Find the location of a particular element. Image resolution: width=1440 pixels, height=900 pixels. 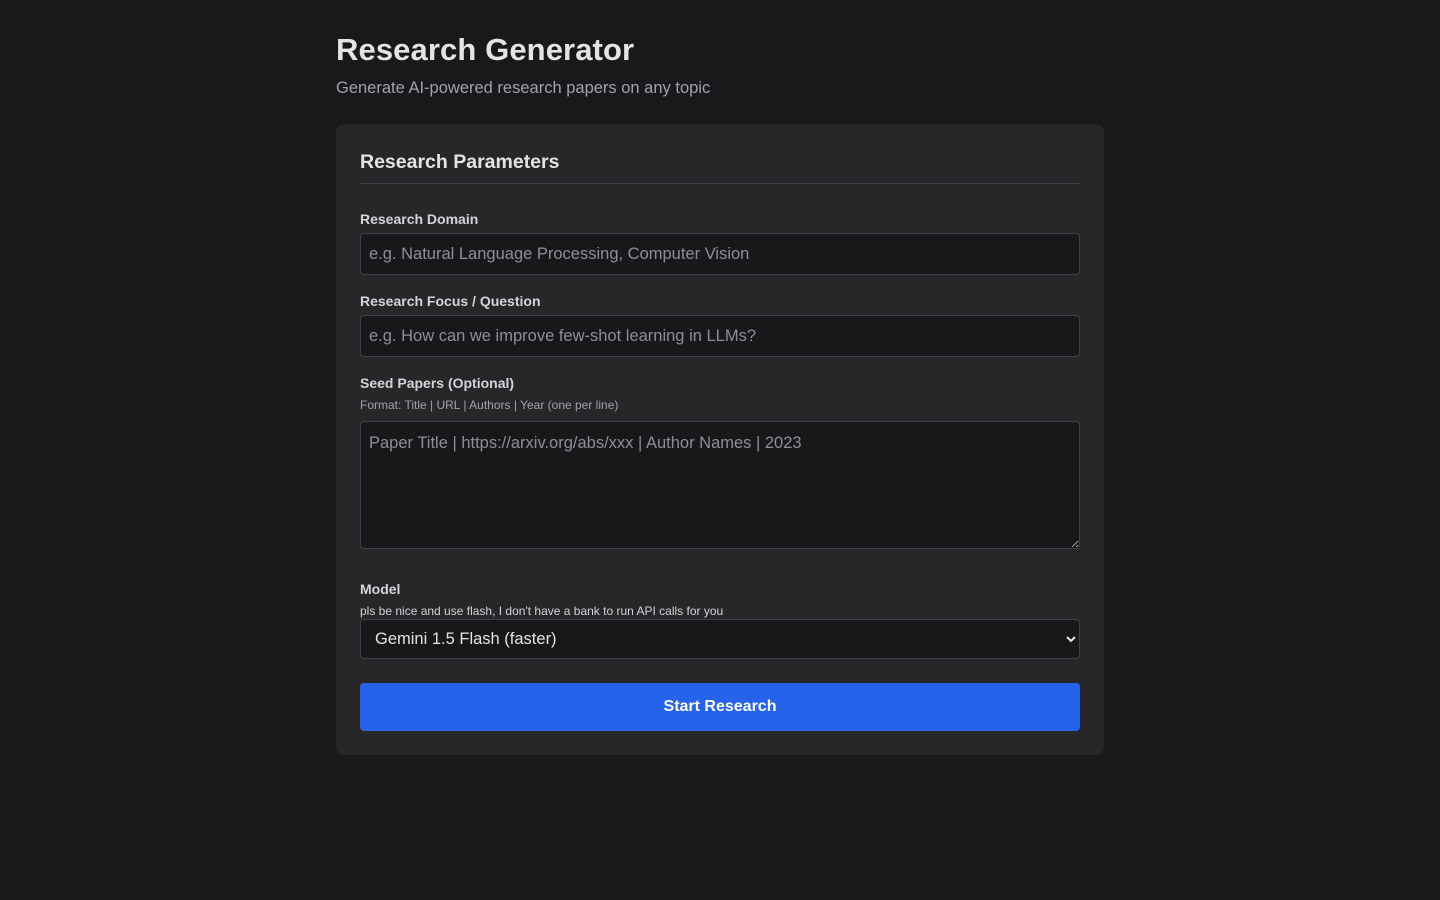

model-label: Model is located at coordinates (380, 589).